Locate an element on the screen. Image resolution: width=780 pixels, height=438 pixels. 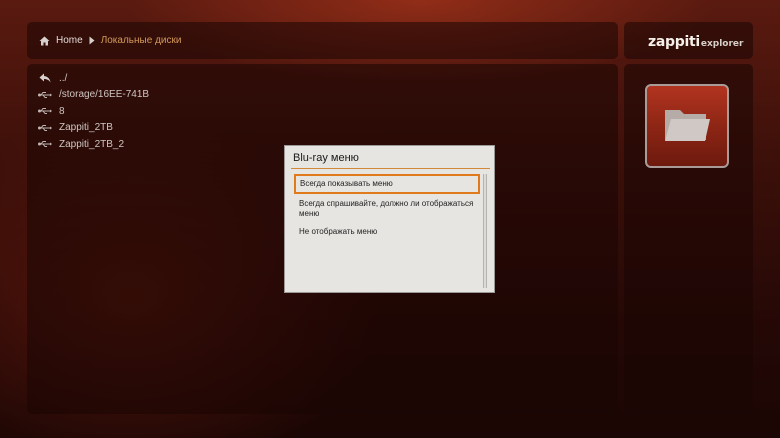
back-arrow-icon is located at coordinates (45, 78).